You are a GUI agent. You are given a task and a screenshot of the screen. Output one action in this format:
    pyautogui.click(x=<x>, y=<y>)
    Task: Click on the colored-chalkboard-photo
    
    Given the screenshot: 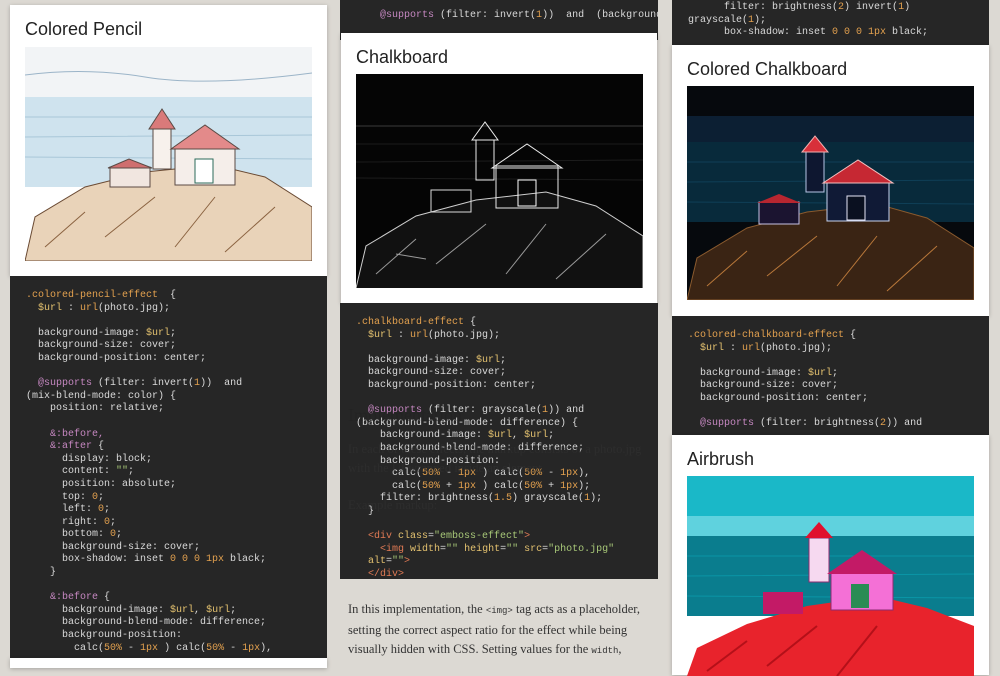 What is the action you would take?
    pyautogui.click(x=830, y=193)
    